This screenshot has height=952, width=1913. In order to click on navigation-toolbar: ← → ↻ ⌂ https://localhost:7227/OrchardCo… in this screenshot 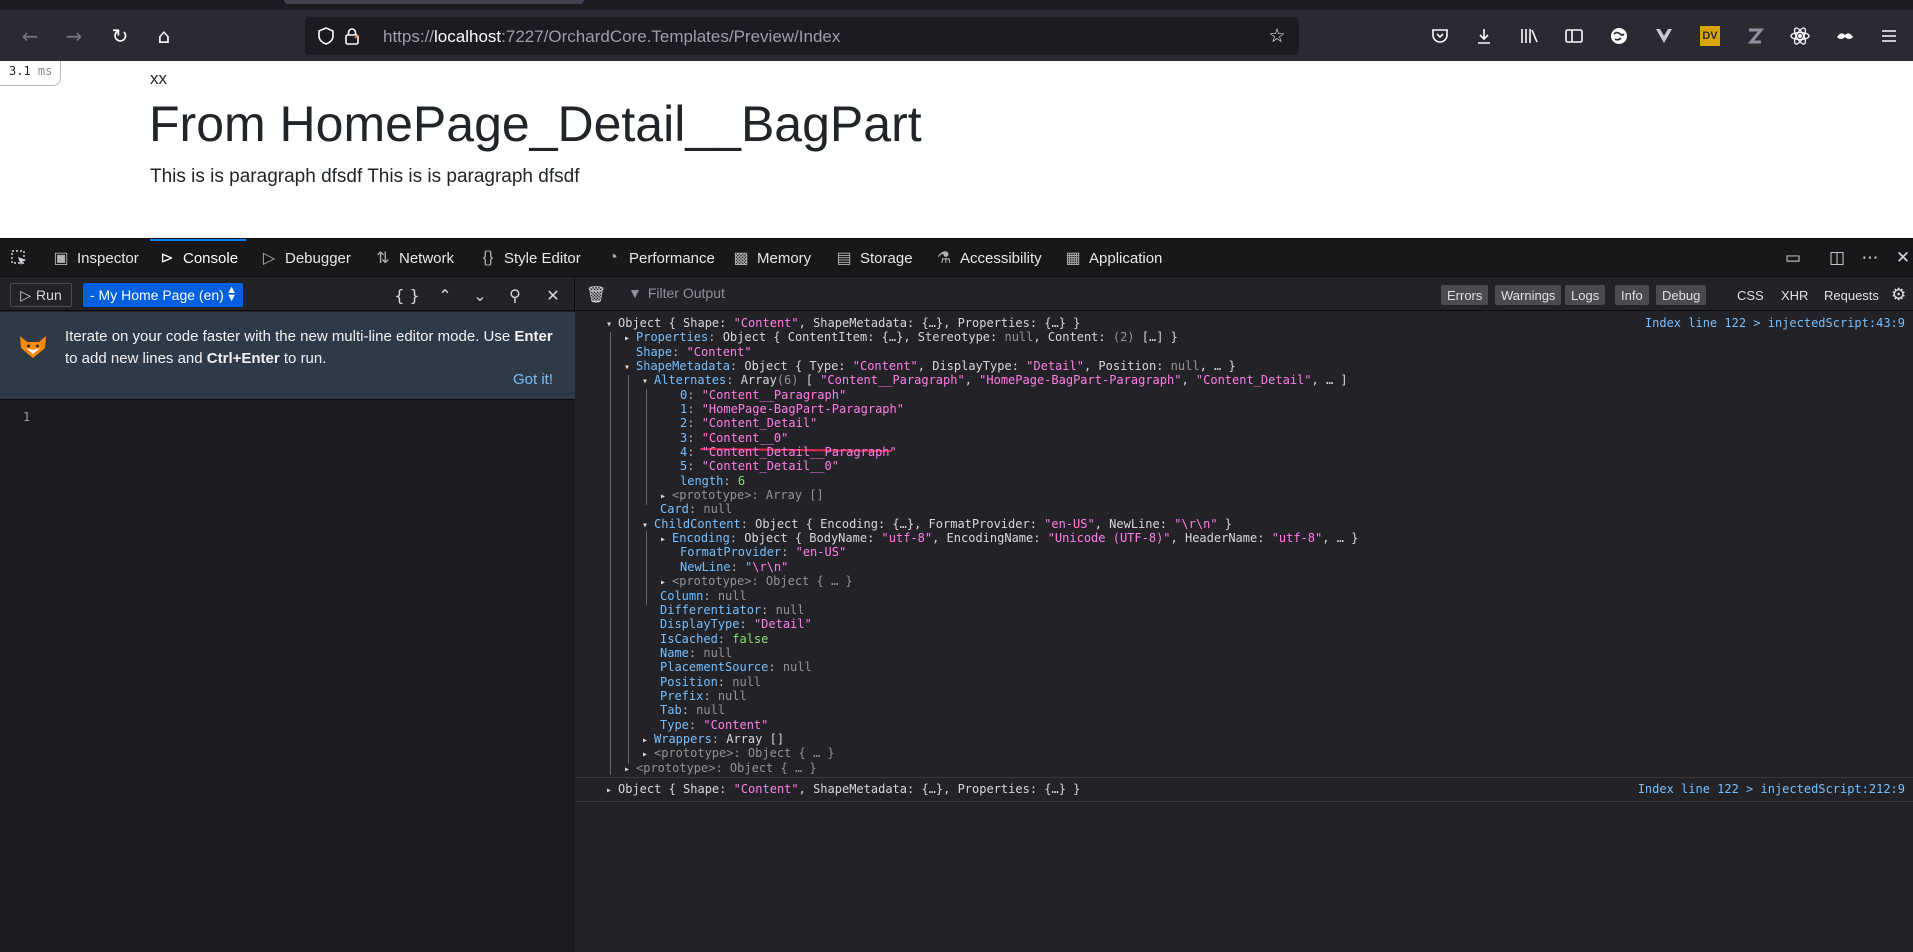, I will do `click(956, 35)`.